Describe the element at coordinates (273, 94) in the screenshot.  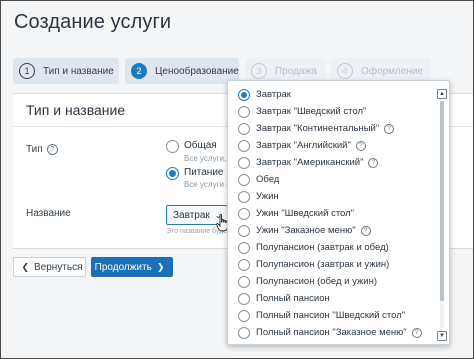
I see `option-label: Завтрак` at that location.